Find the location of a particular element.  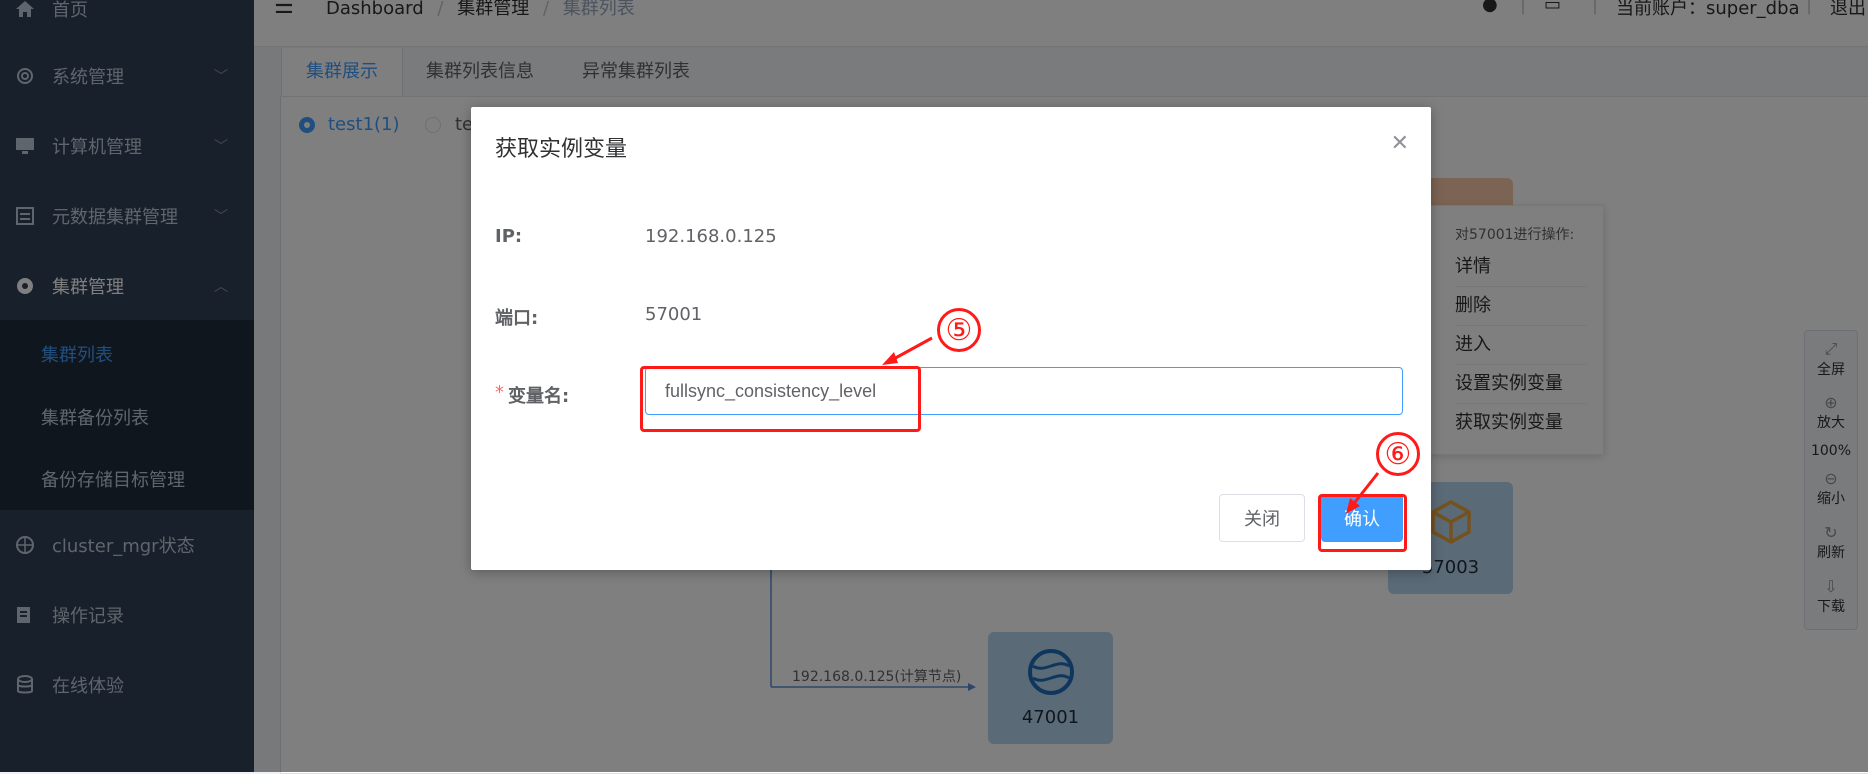

annotation-box-step5 is located at coordinates (780, 399).